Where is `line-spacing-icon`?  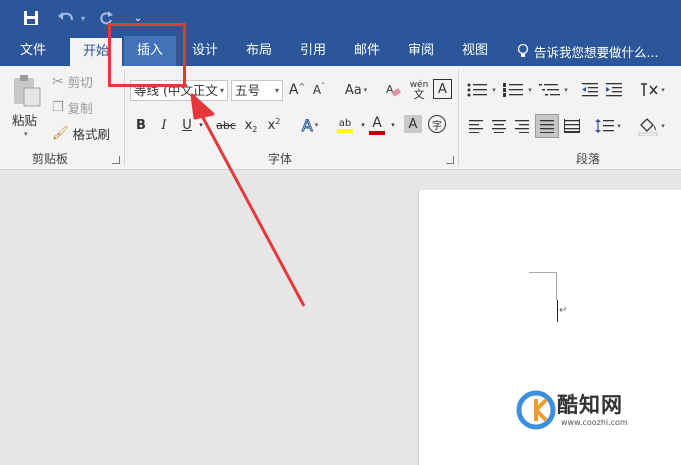 line-spacing-icon is located at coordinates (605, 126).